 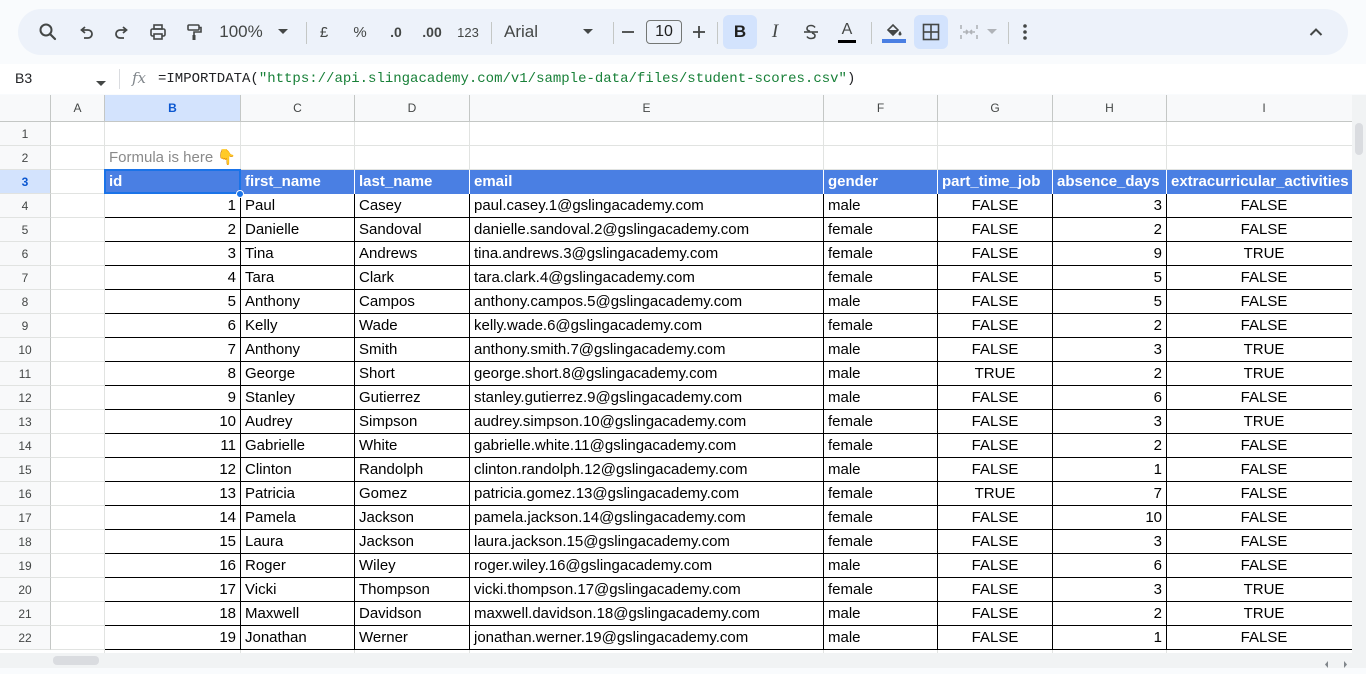 What do you see at coordinates (1110, 182) in the screenshot?
I see `table-header-cell: absence_days` at bounding box center [1110, 182].